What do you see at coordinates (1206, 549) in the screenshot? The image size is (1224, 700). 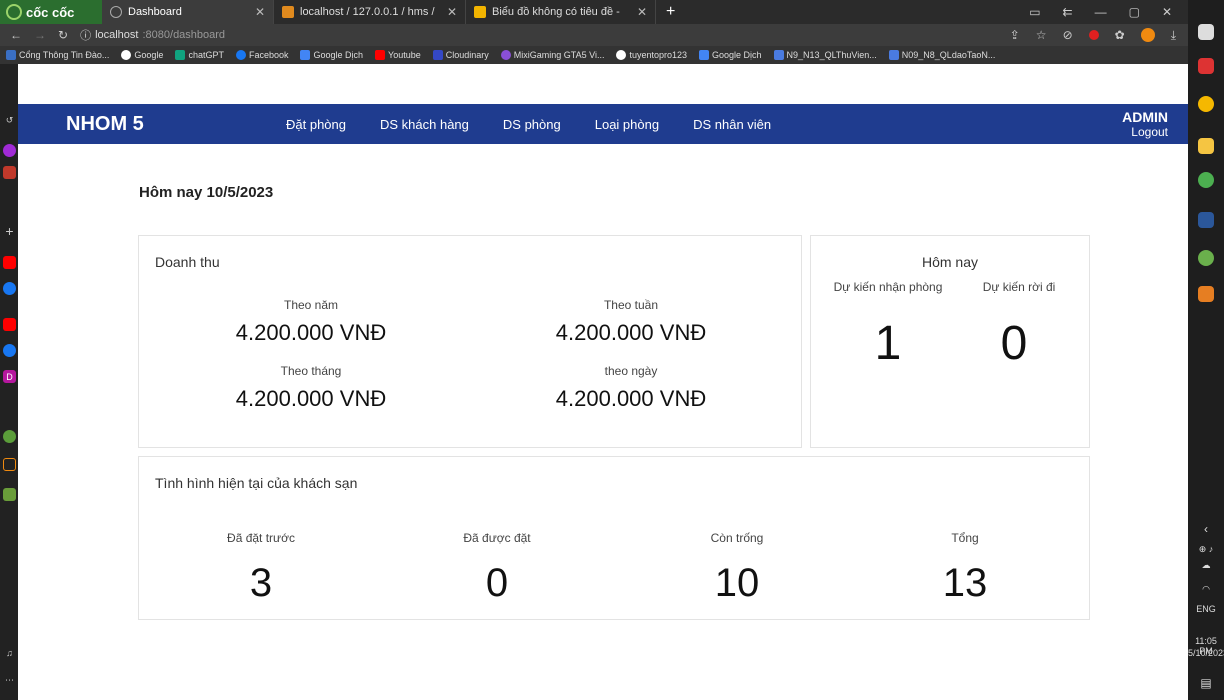 I see `tray-icons: ⊕ ♪` at bounding box center [1206, 549].